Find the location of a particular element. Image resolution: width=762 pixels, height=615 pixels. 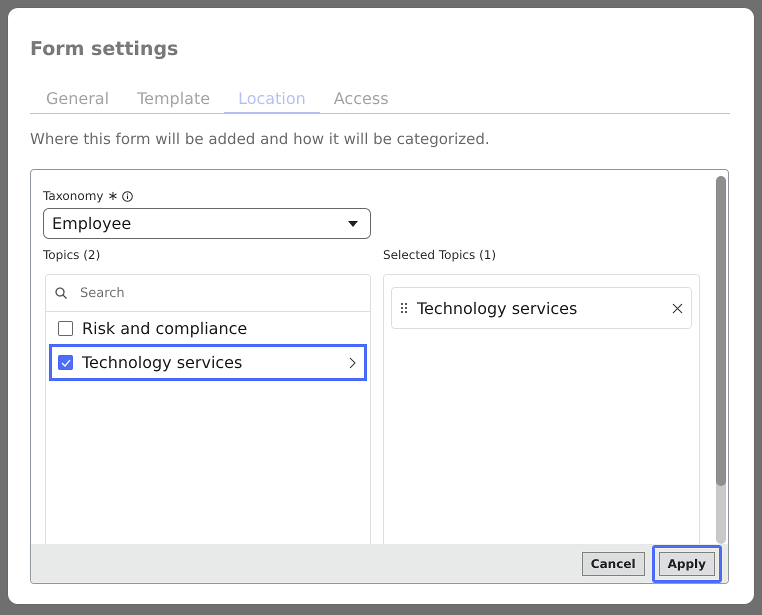

description-text: Where this form will be added and how it will be categorized. is located at coordinates (260, 140).